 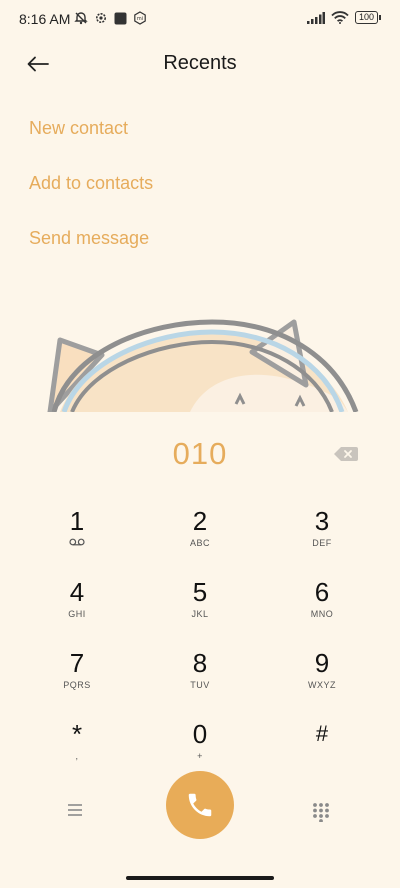 What do you see at coordinates (101, 18) in the screenshot?
I see `settings-gear-icon` at bounding box center [101, 18].